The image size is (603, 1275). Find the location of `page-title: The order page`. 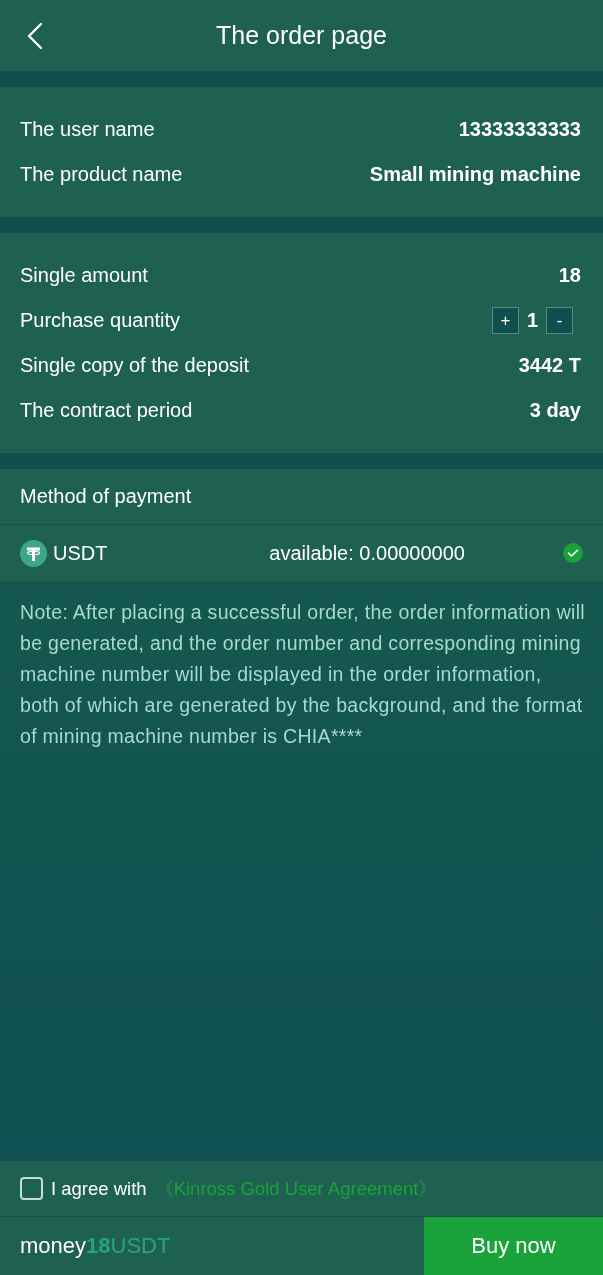

page-title: The order page is located at coordinates (301, 35).